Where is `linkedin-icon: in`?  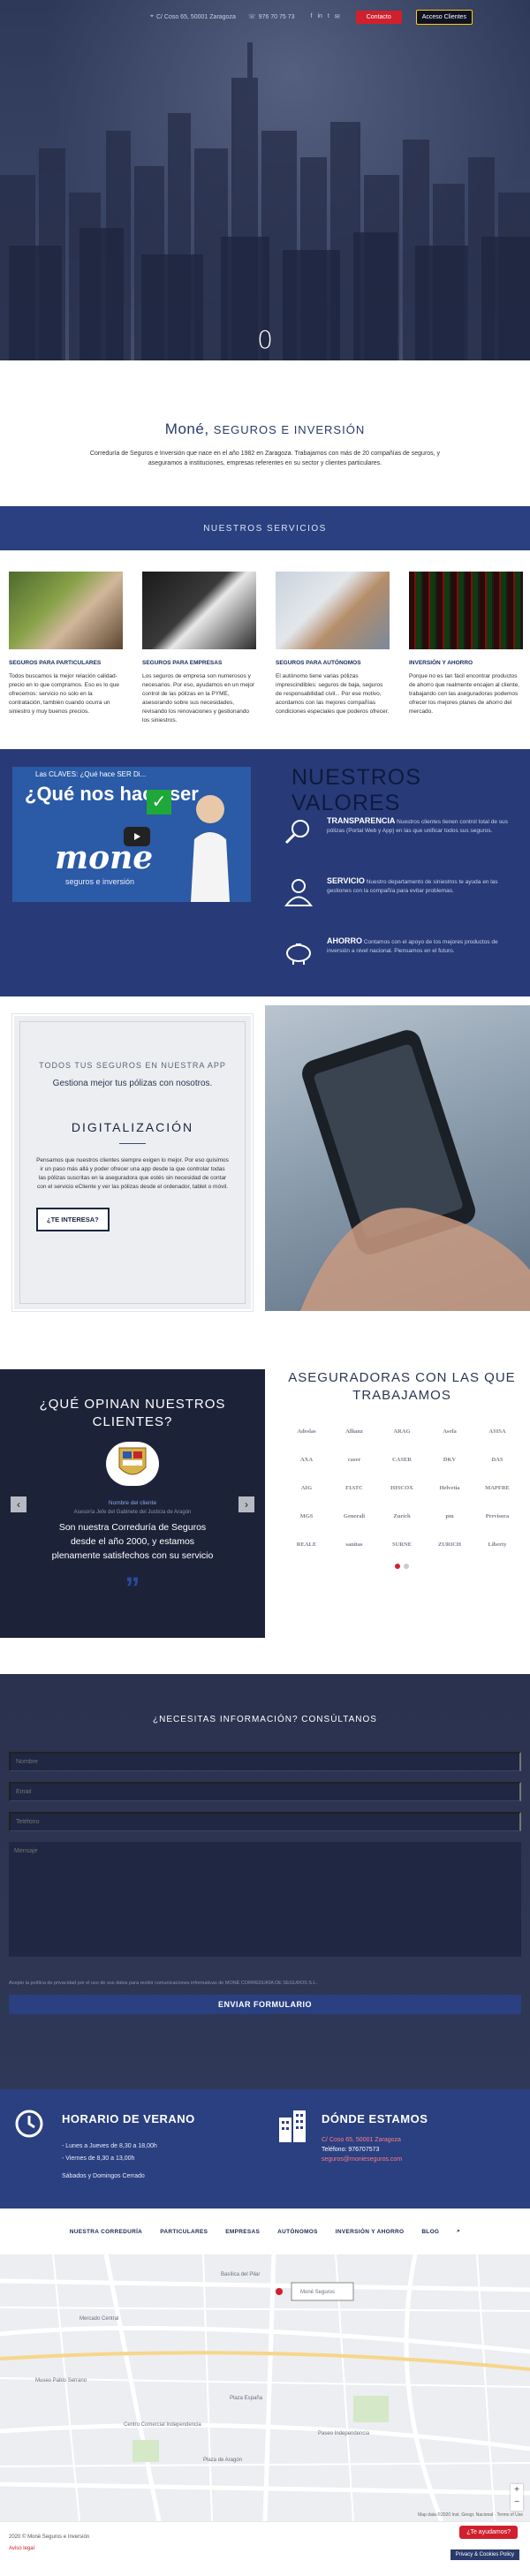 linkedin-icon: in is located at coordinates (319, 16).